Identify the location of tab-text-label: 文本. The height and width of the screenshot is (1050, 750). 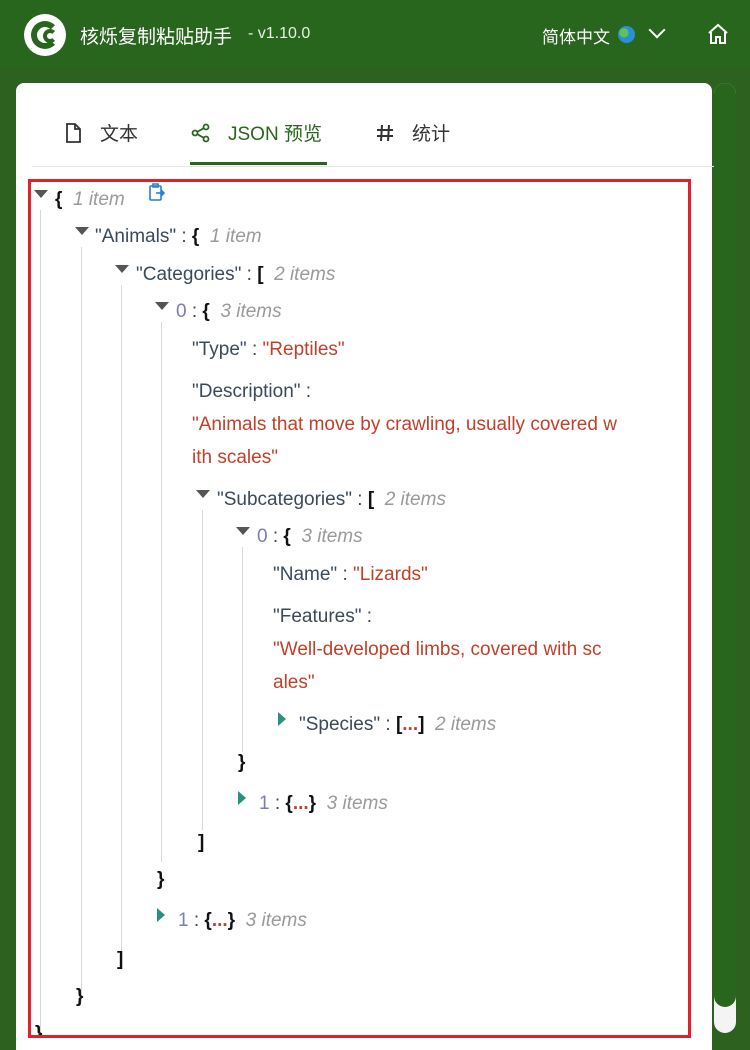
(119, 134).